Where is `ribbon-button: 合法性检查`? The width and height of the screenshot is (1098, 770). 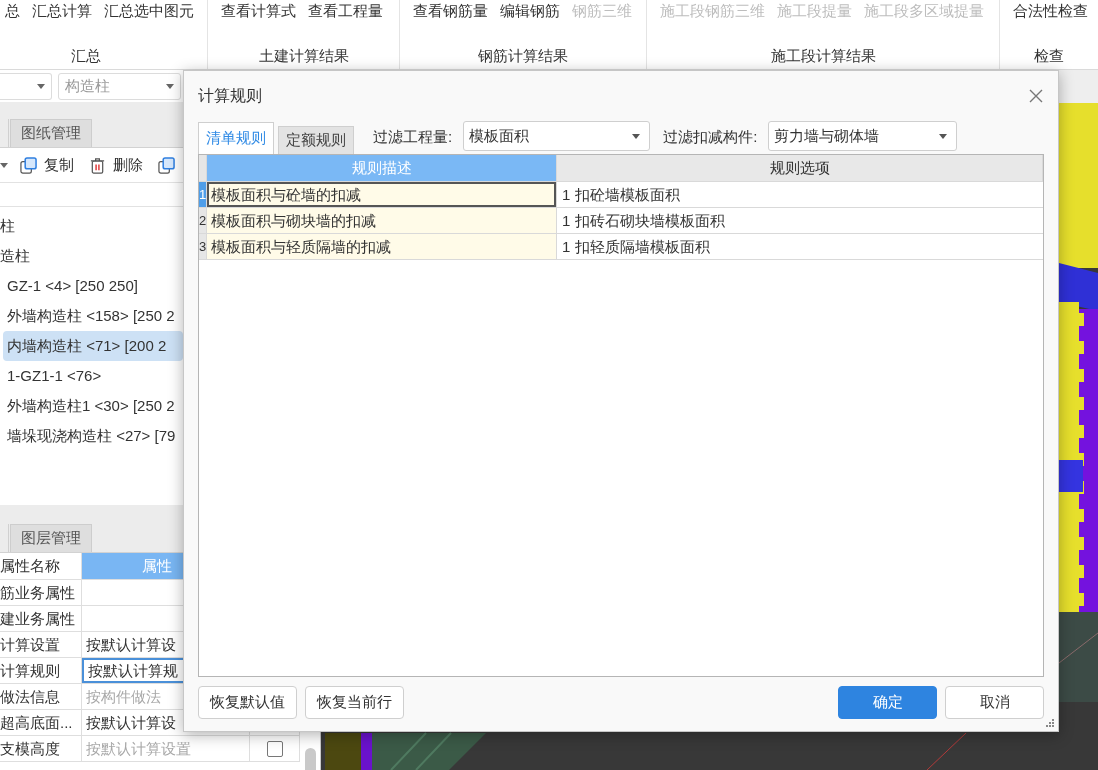
ribbon-button: 合法性检查 is located at coordinates (1050, 11).